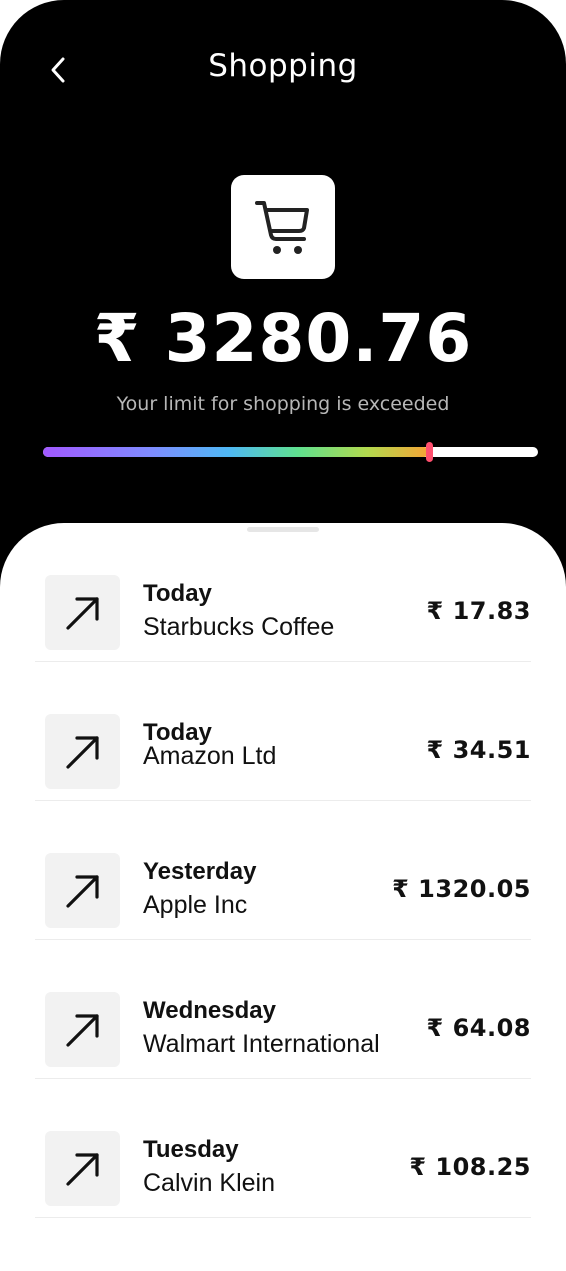  What do you see at coordinates (200, 871) in the screenshot?
I see `transaction-day: Yesterday` at bounding box center [200, 871].